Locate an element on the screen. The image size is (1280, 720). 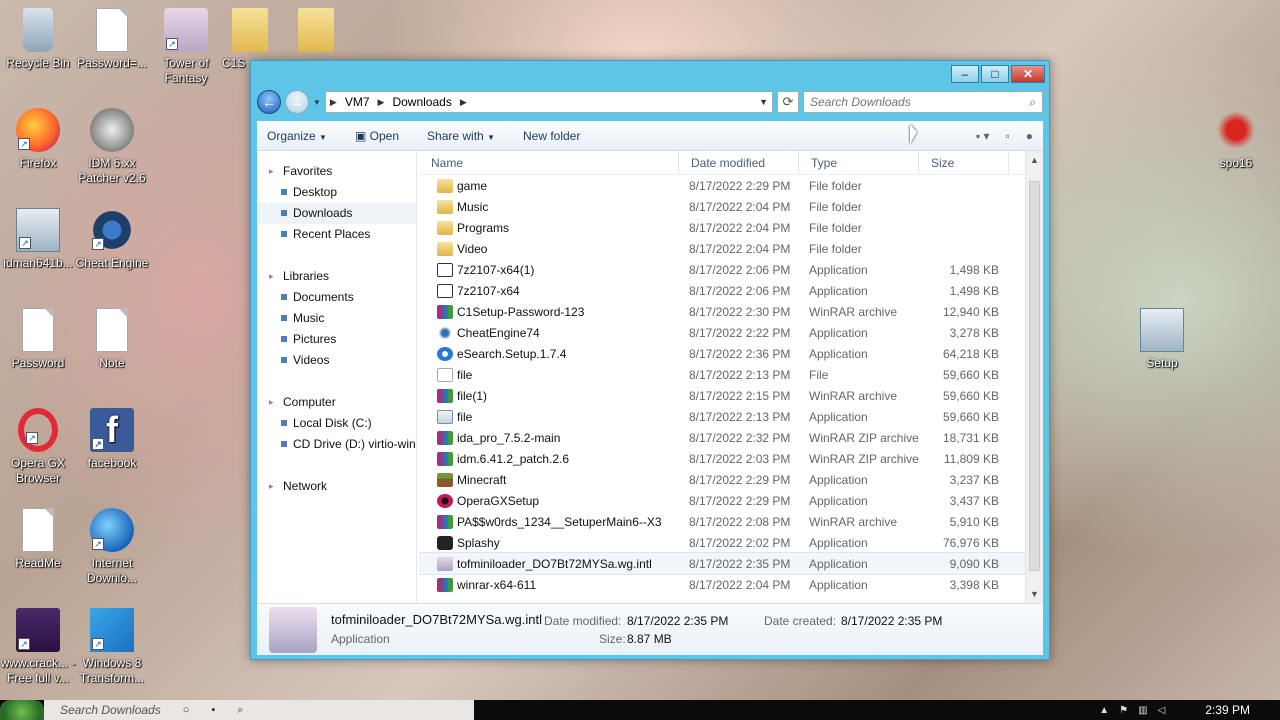
nav-local-disk: Local Disk (C:) is located at coordinates (336, 423).